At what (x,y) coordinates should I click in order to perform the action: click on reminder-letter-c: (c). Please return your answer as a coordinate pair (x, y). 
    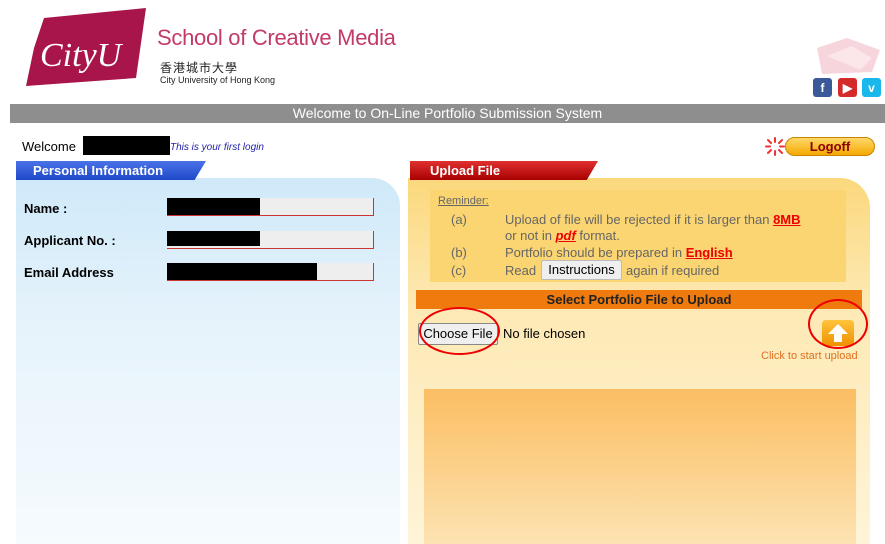
    Looking at the image, I should click on (459, 270).